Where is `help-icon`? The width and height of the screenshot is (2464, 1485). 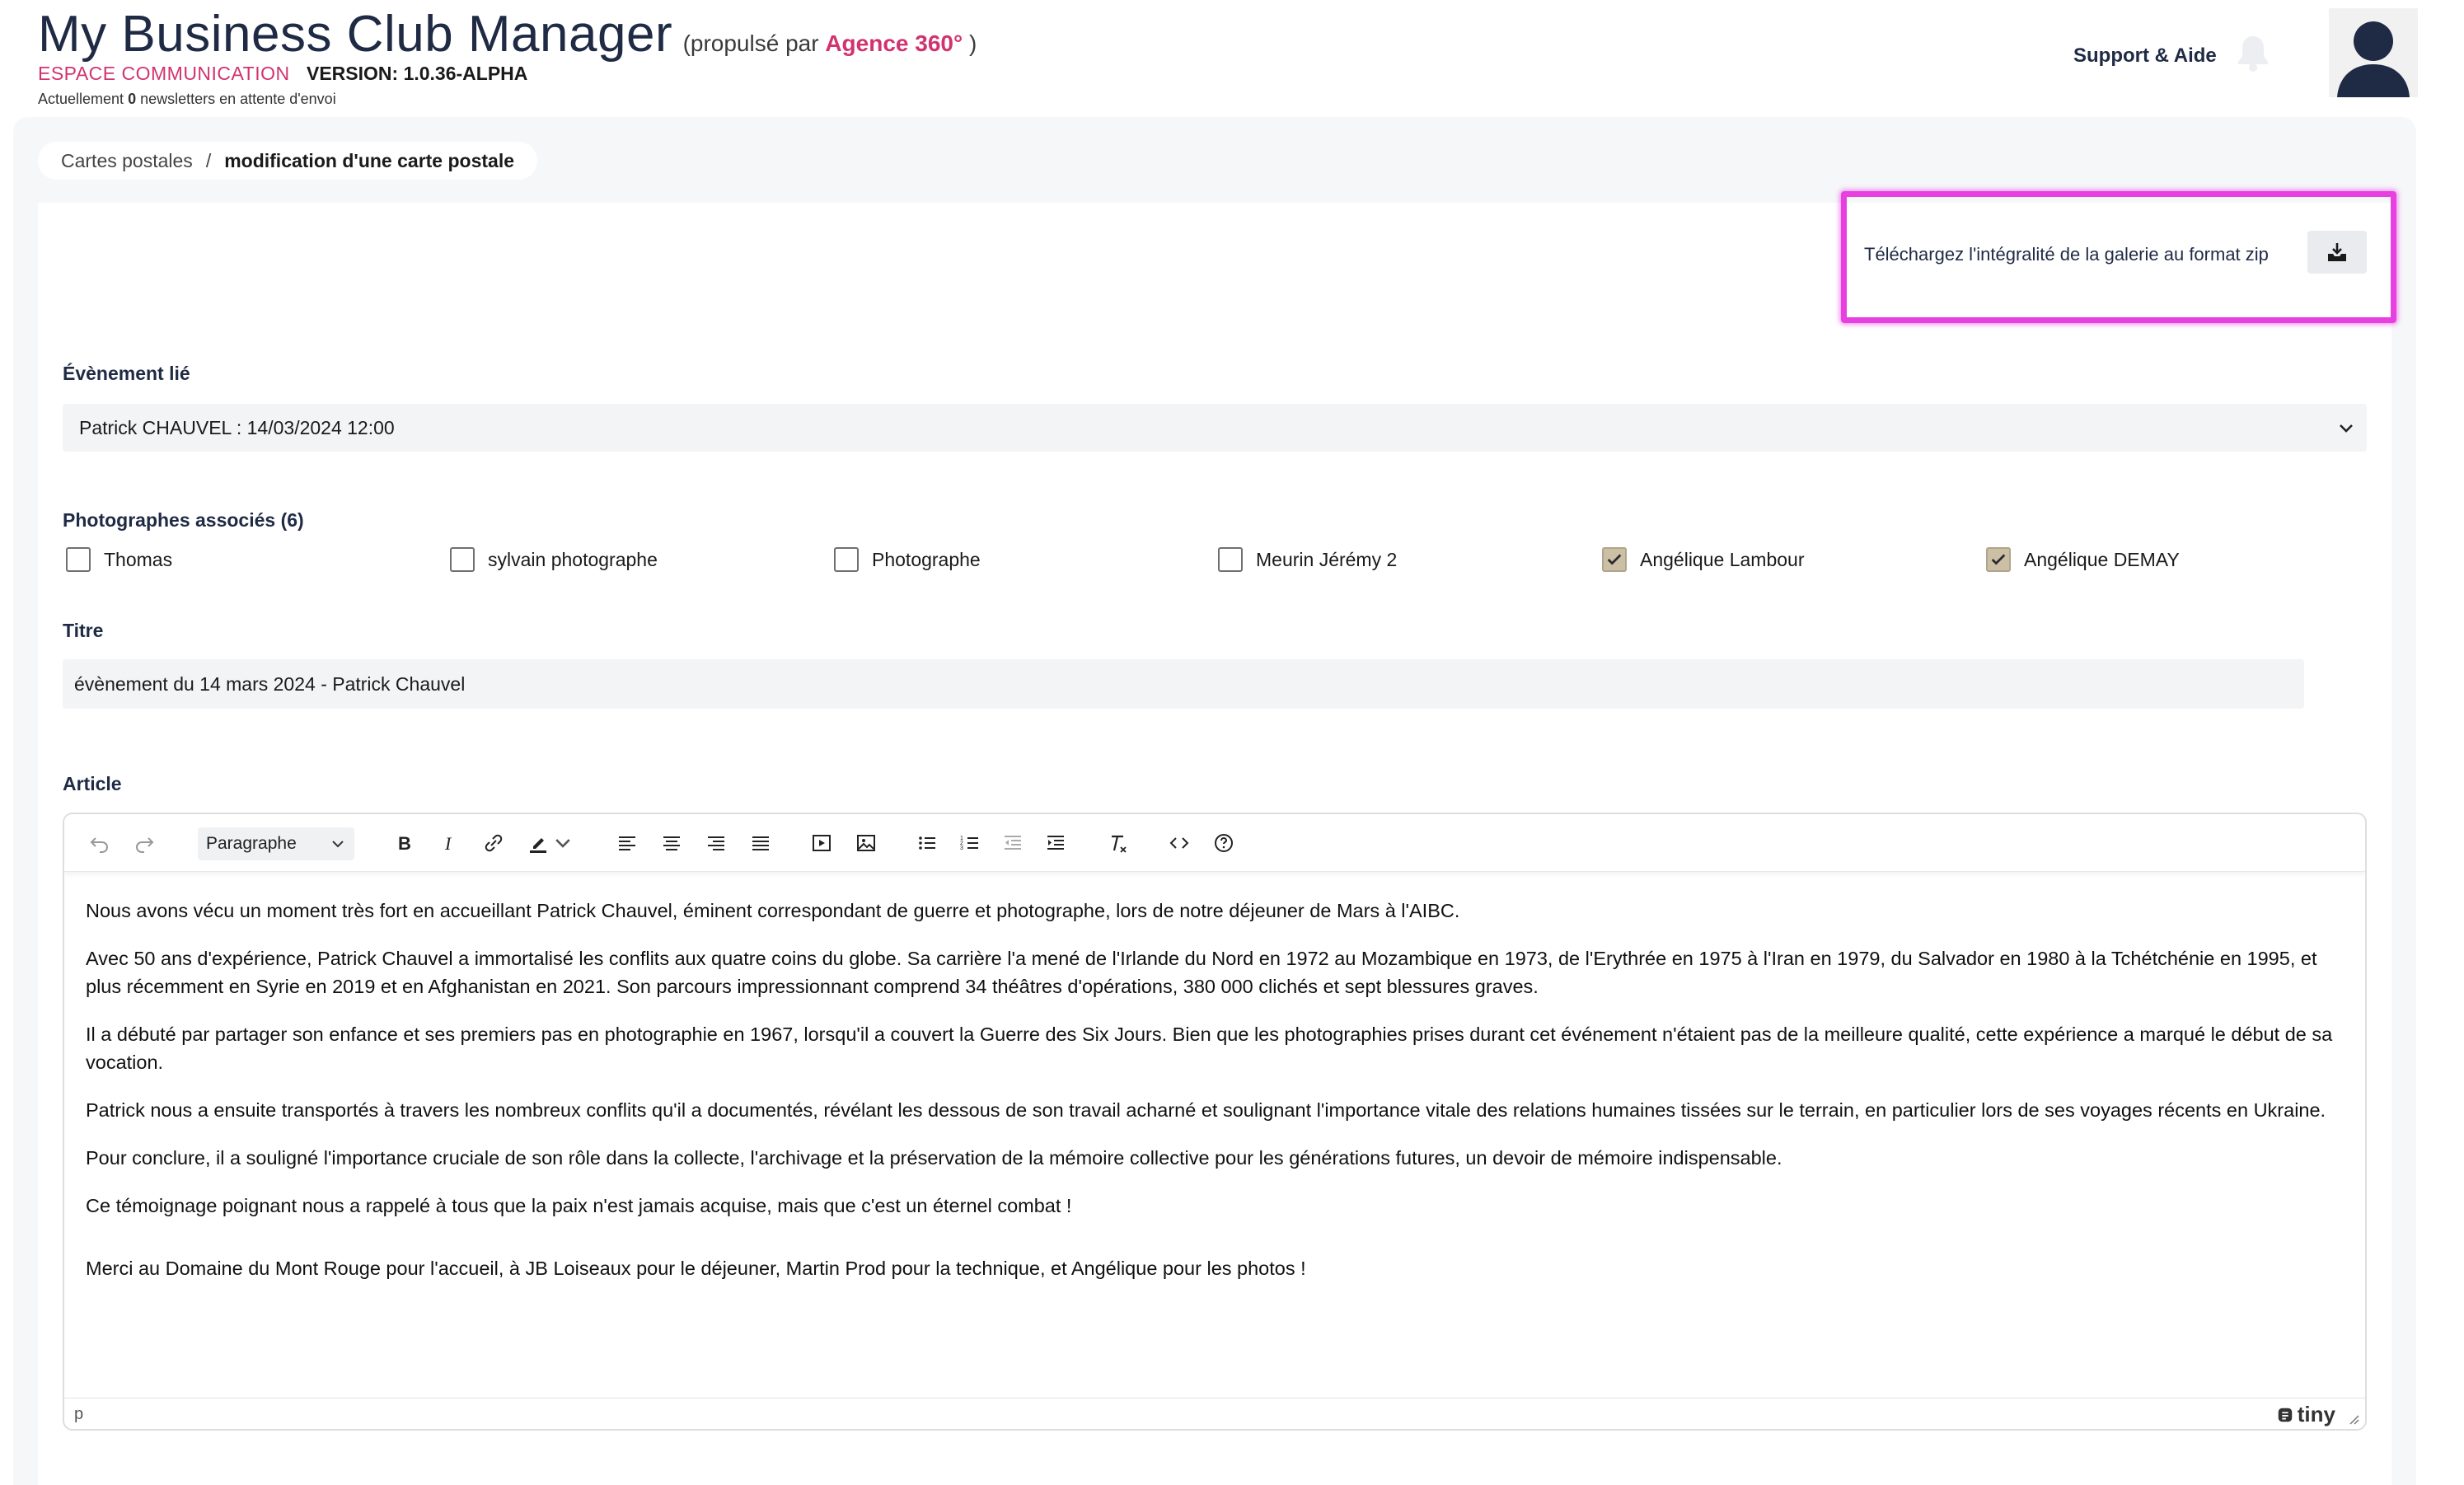
help-icon is located at coordinates (1224, 843).